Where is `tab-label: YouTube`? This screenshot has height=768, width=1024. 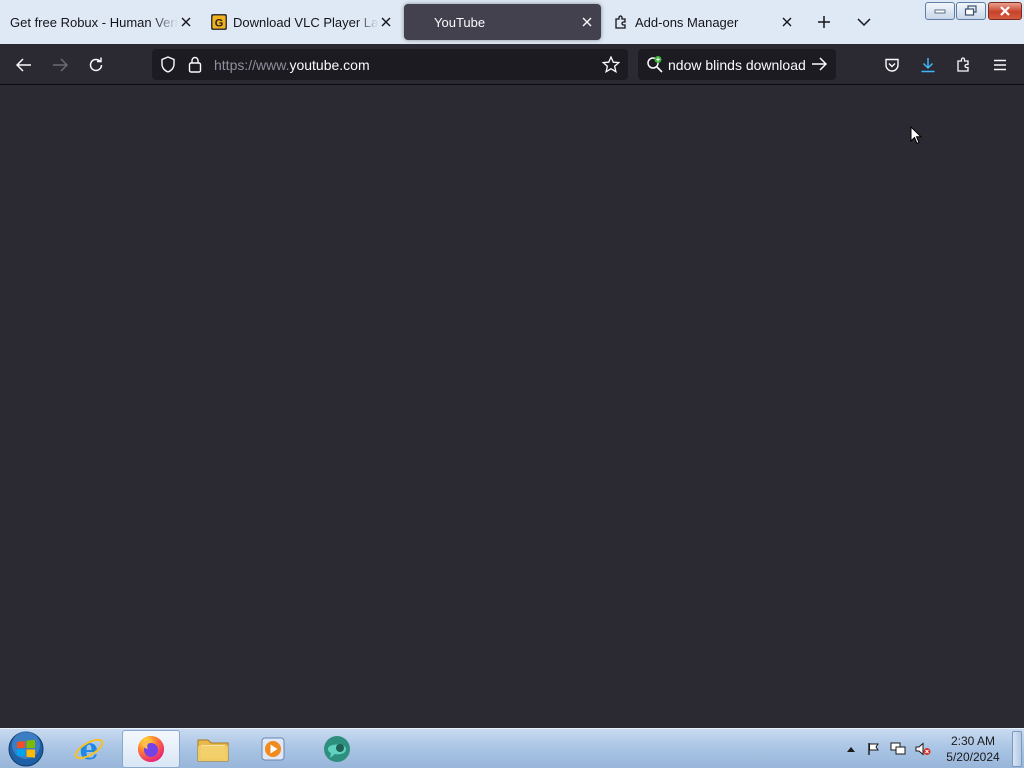 tab-label: YouTube is located at coordinates (460, 22).